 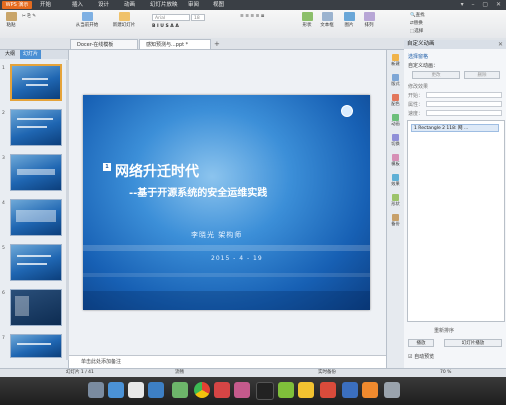 What do you see at coordinates (422, 23) in the screenshot?
I see `replace-button: ⇄替换` at bounding box center [422, 23].